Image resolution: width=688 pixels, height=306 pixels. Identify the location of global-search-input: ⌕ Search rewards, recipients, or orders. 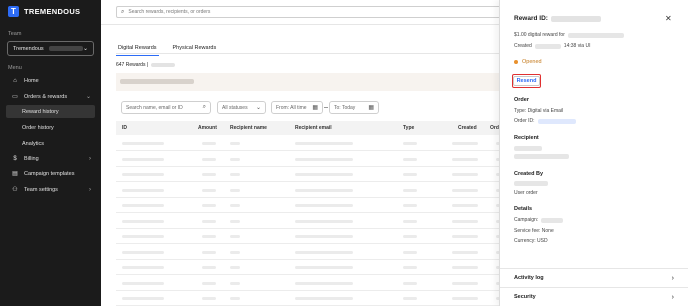
(311, 12).